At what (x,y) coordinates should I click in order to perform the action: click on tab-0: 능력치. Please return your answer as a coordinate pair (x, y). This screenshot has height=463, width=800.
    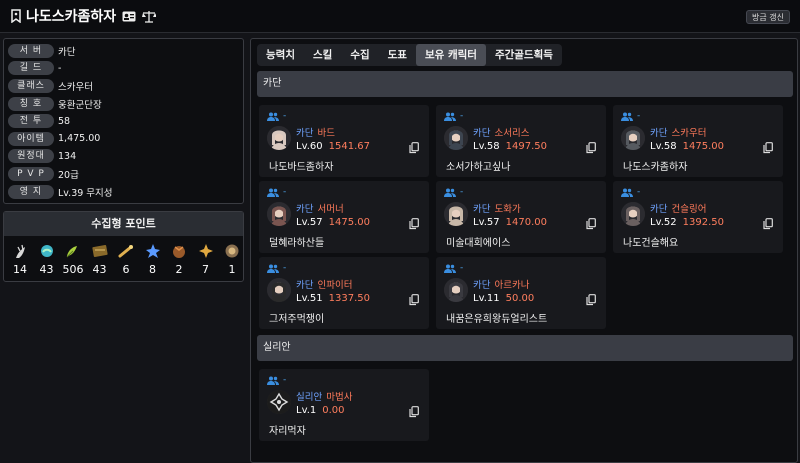
    Looking at the image, I should click on (280, 55).